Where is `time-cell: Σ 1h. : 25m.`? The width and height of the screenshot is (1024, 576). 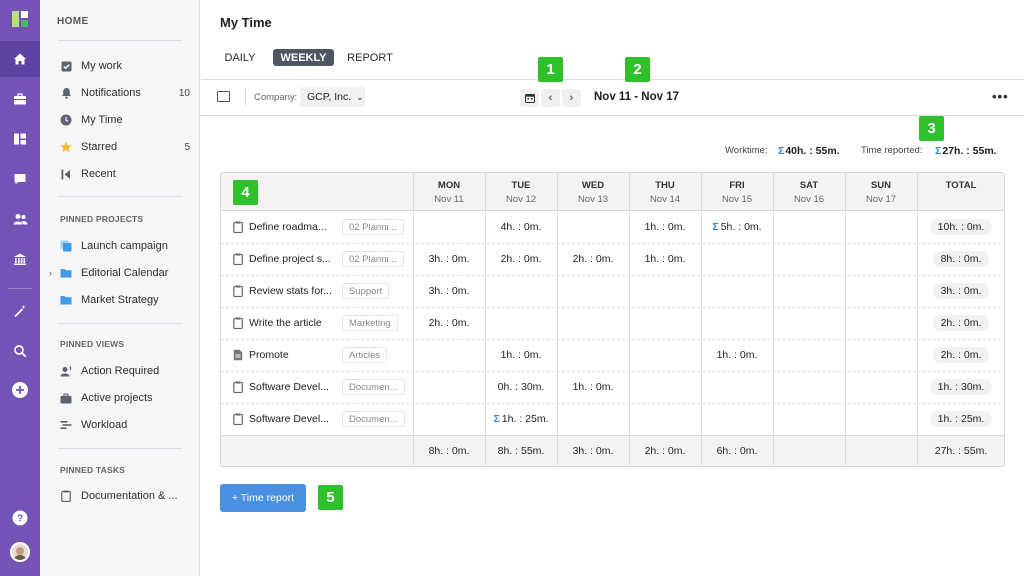 time-cell: Σ 1h. : 25m. is located at coordinates (521, 419).